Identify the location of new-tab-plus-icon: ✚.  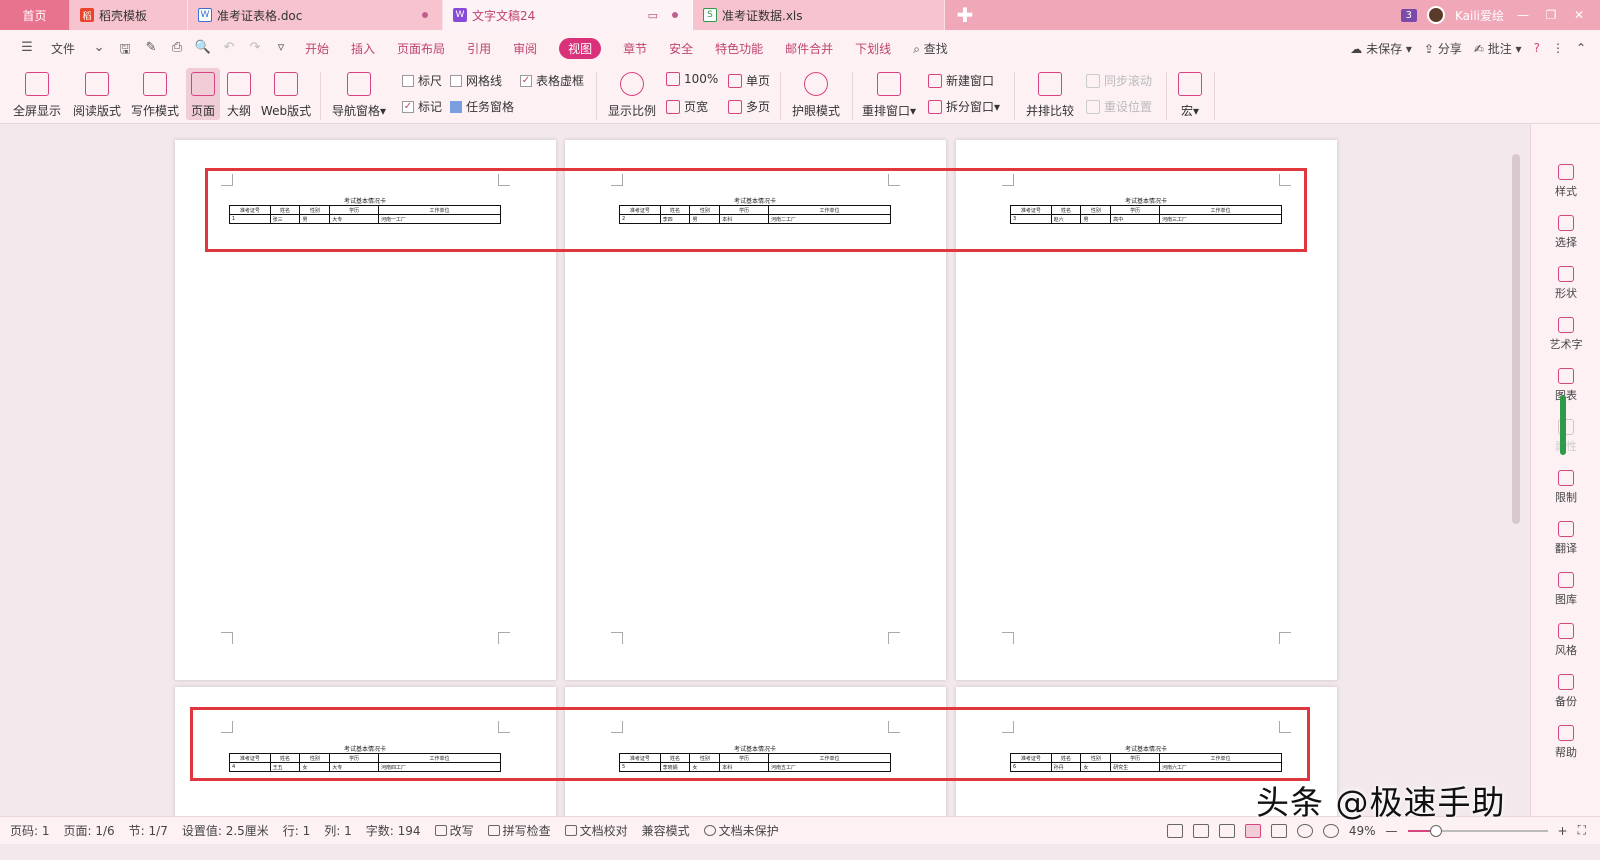
(965, 15).